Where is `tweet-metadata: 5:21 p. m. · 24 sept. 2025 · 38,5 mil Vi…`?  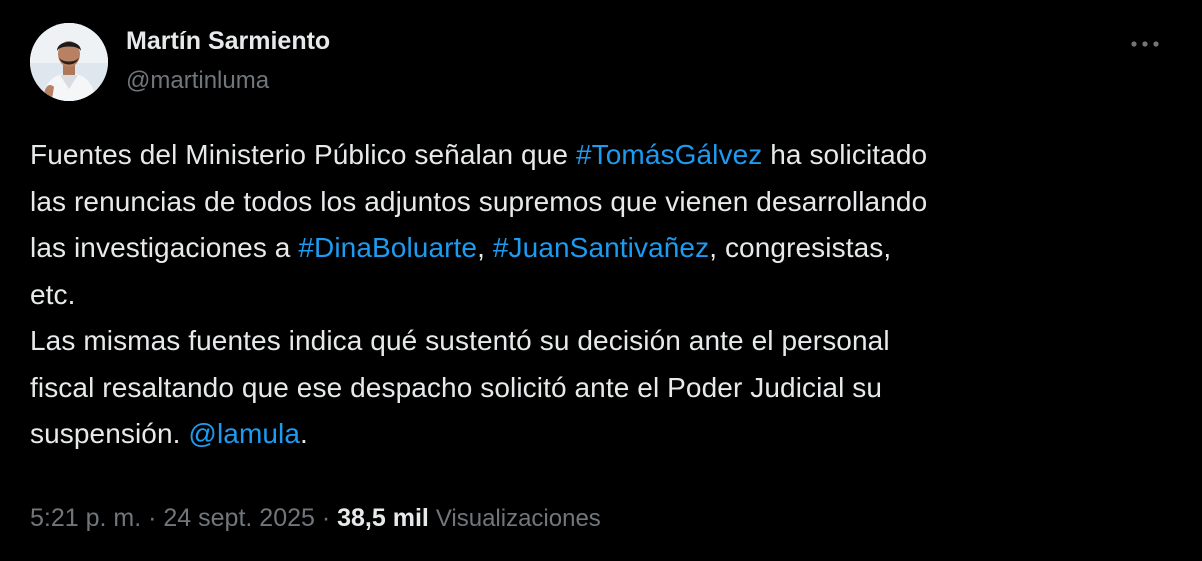 tweet-metadata: 5:21 p. m. · 24 sept. 2025 · 38,5 mil Vi… is located at coordinates (315, 518).